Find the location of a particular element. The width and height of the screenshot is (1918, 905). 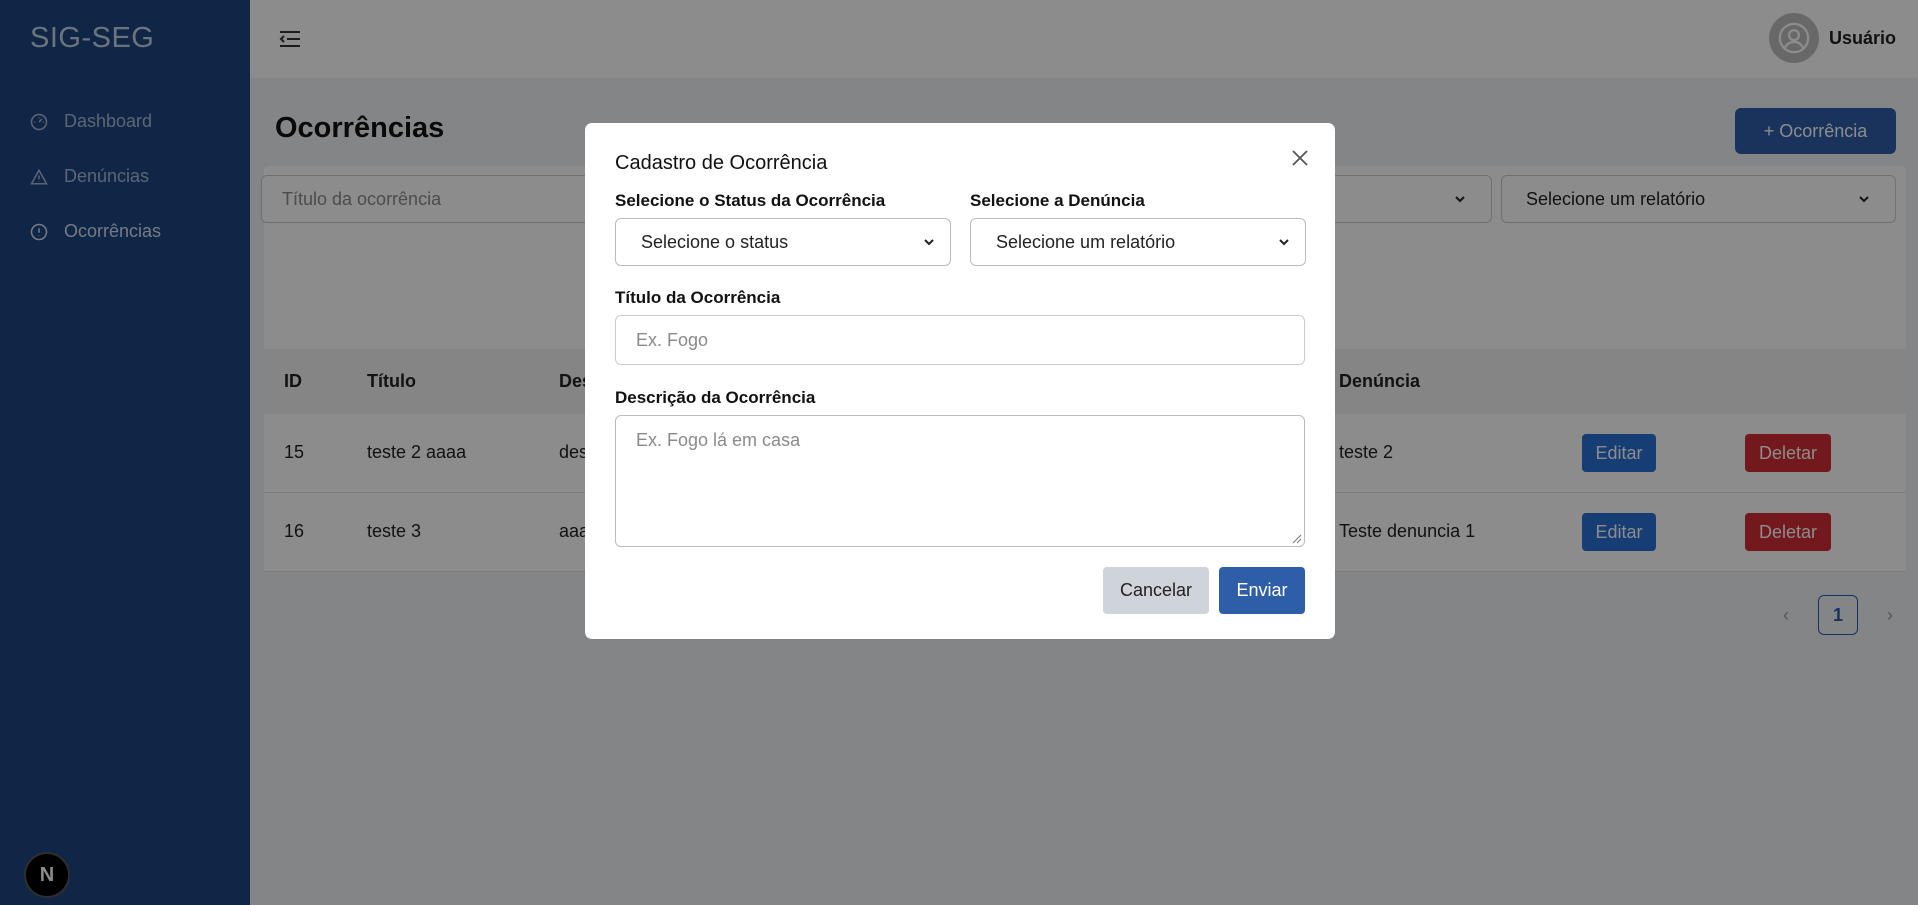

denuncia-label: Selecione a Denúncia is located at coordinates (1057, 200).